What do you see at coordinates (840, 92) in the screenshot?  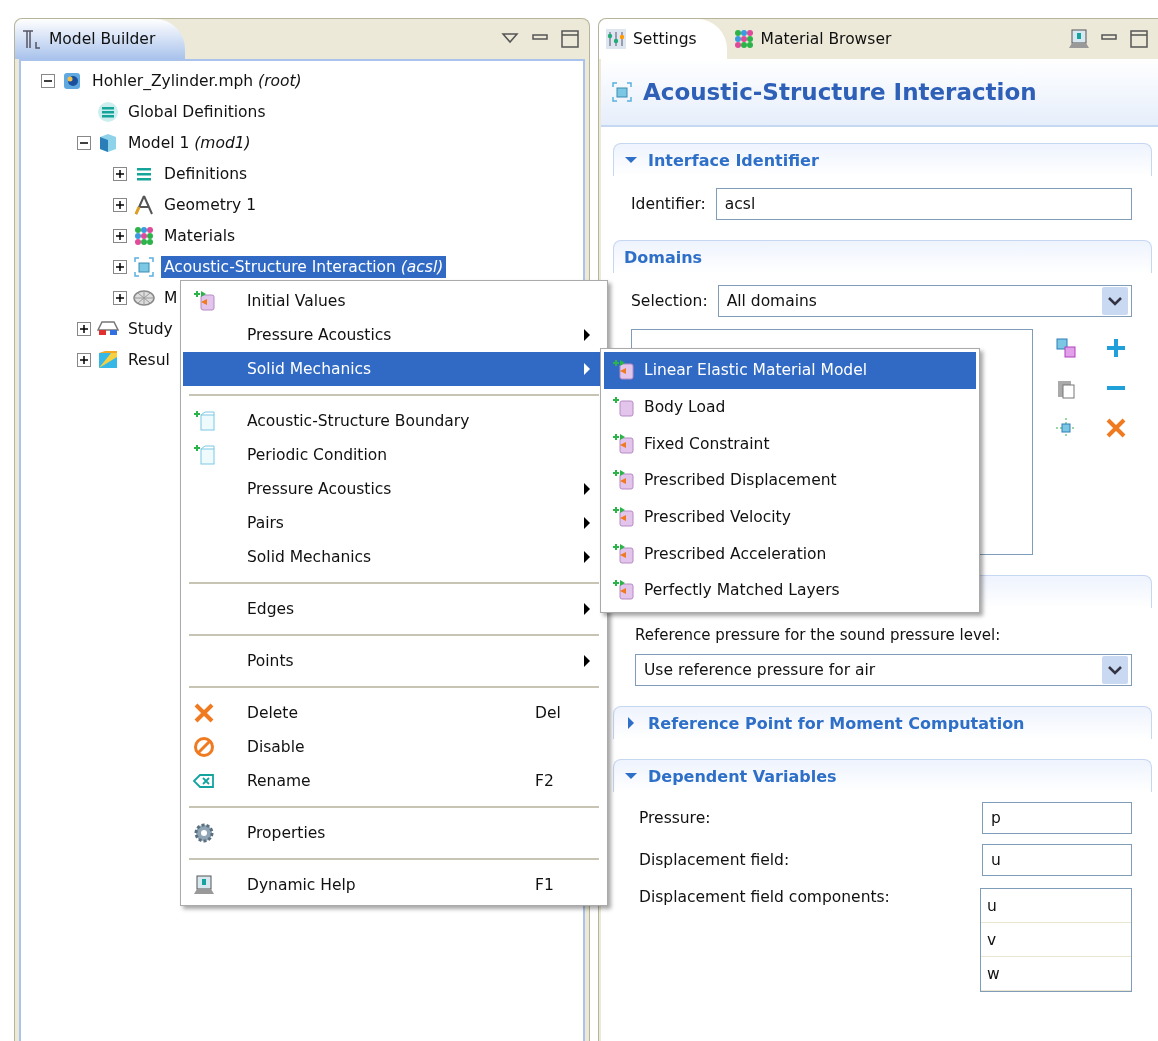 I see `settings-title: Acoustic-Structure Interaction` at bounding box center [840, 92].